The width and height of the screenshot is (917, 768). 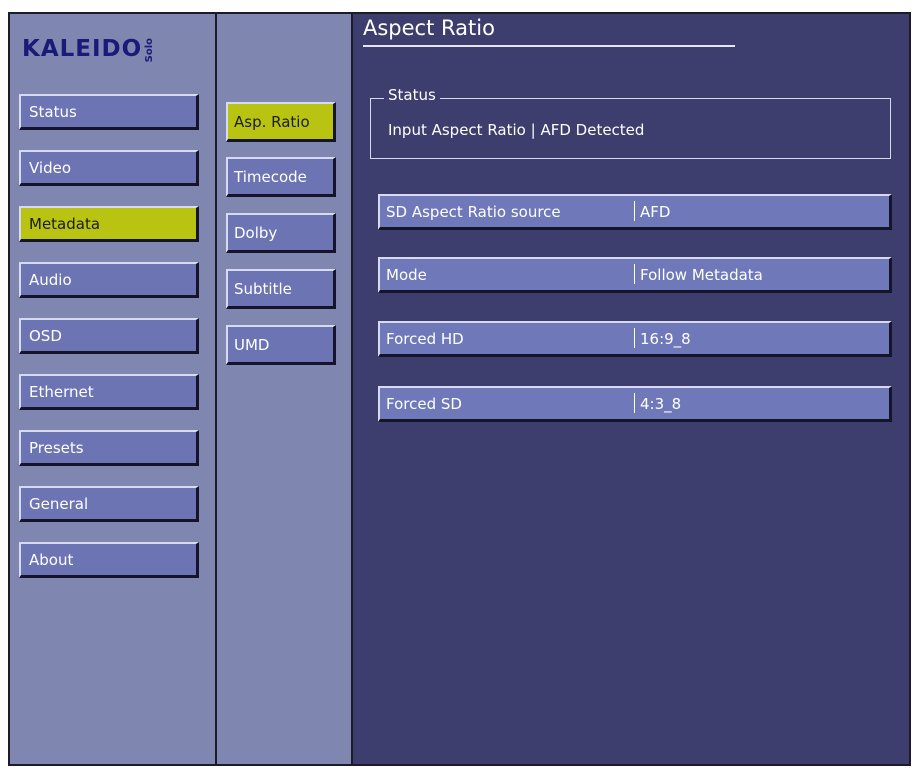 I want to click on setting-row-forced-hd: Forced HD 16:9_8, so click(x=635, y=339).